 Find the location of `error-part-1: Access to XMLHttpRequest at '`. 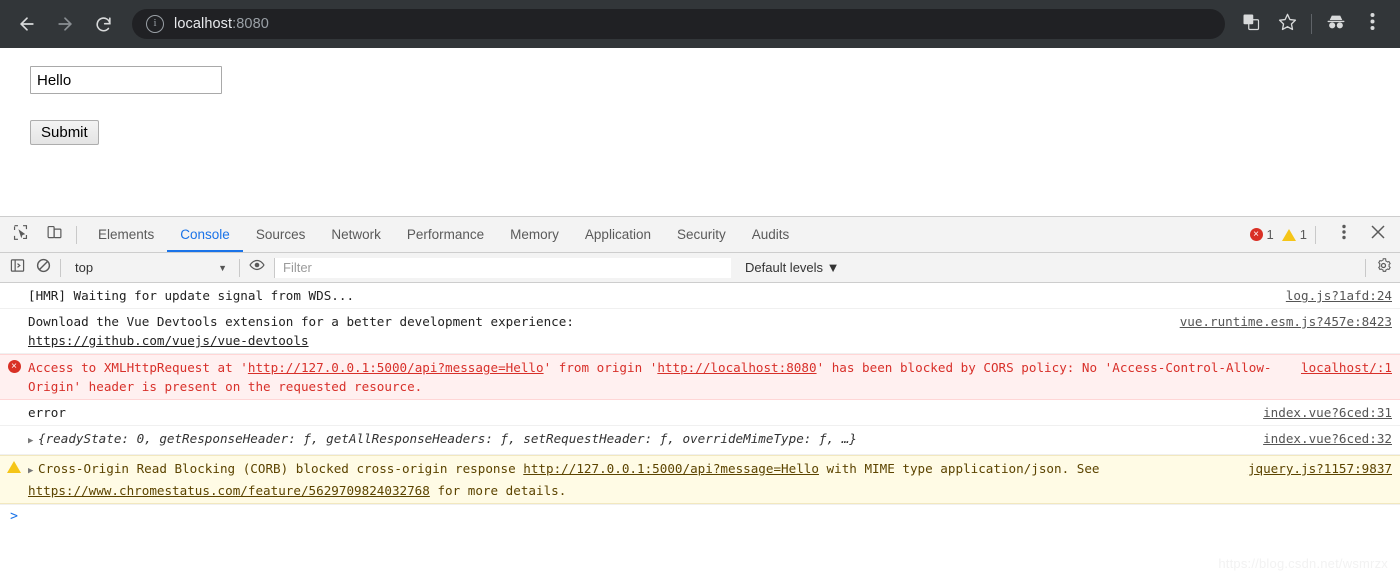

error-part-1: Access to XMLHttpRequest at ' is located at coordinates (138, 367).